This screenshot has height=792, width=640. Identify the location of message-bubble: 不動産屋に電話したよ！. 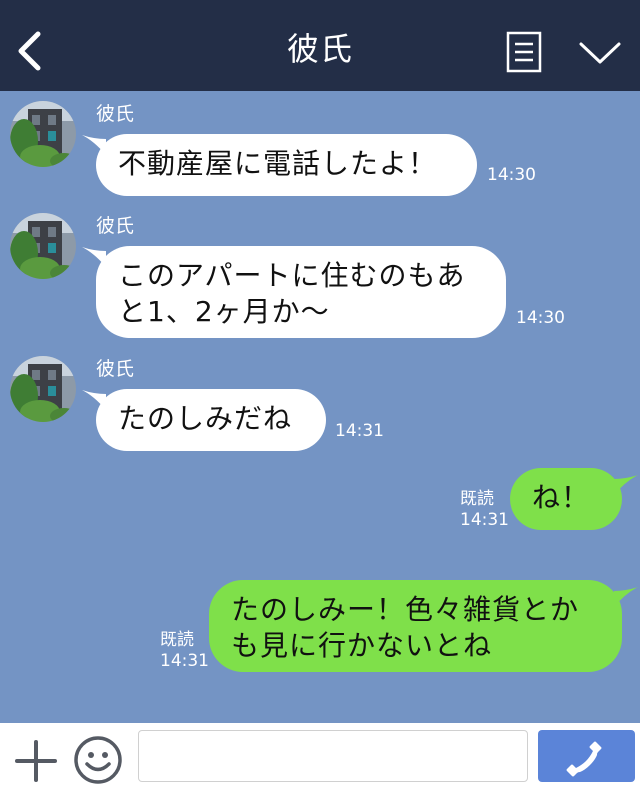
(286, 165).